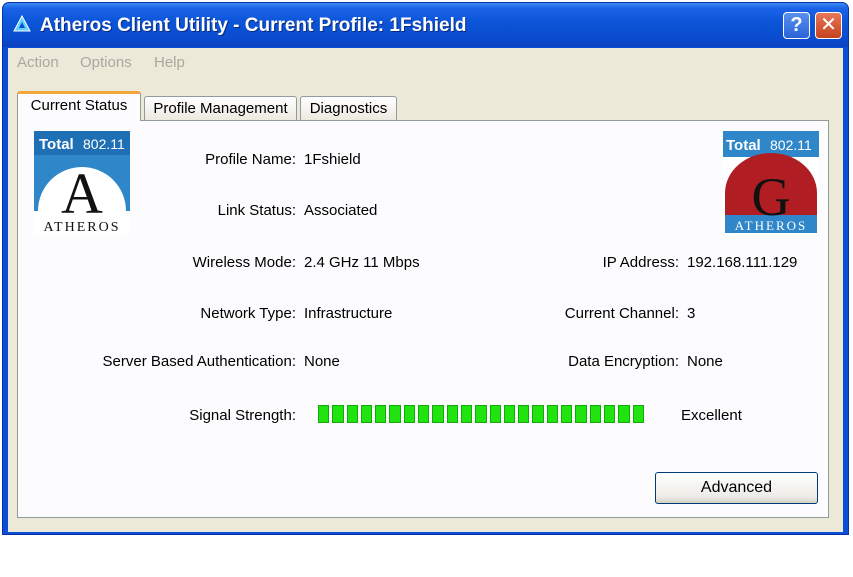  I want to click on atheros-triangle-icon, so click(22, 23).